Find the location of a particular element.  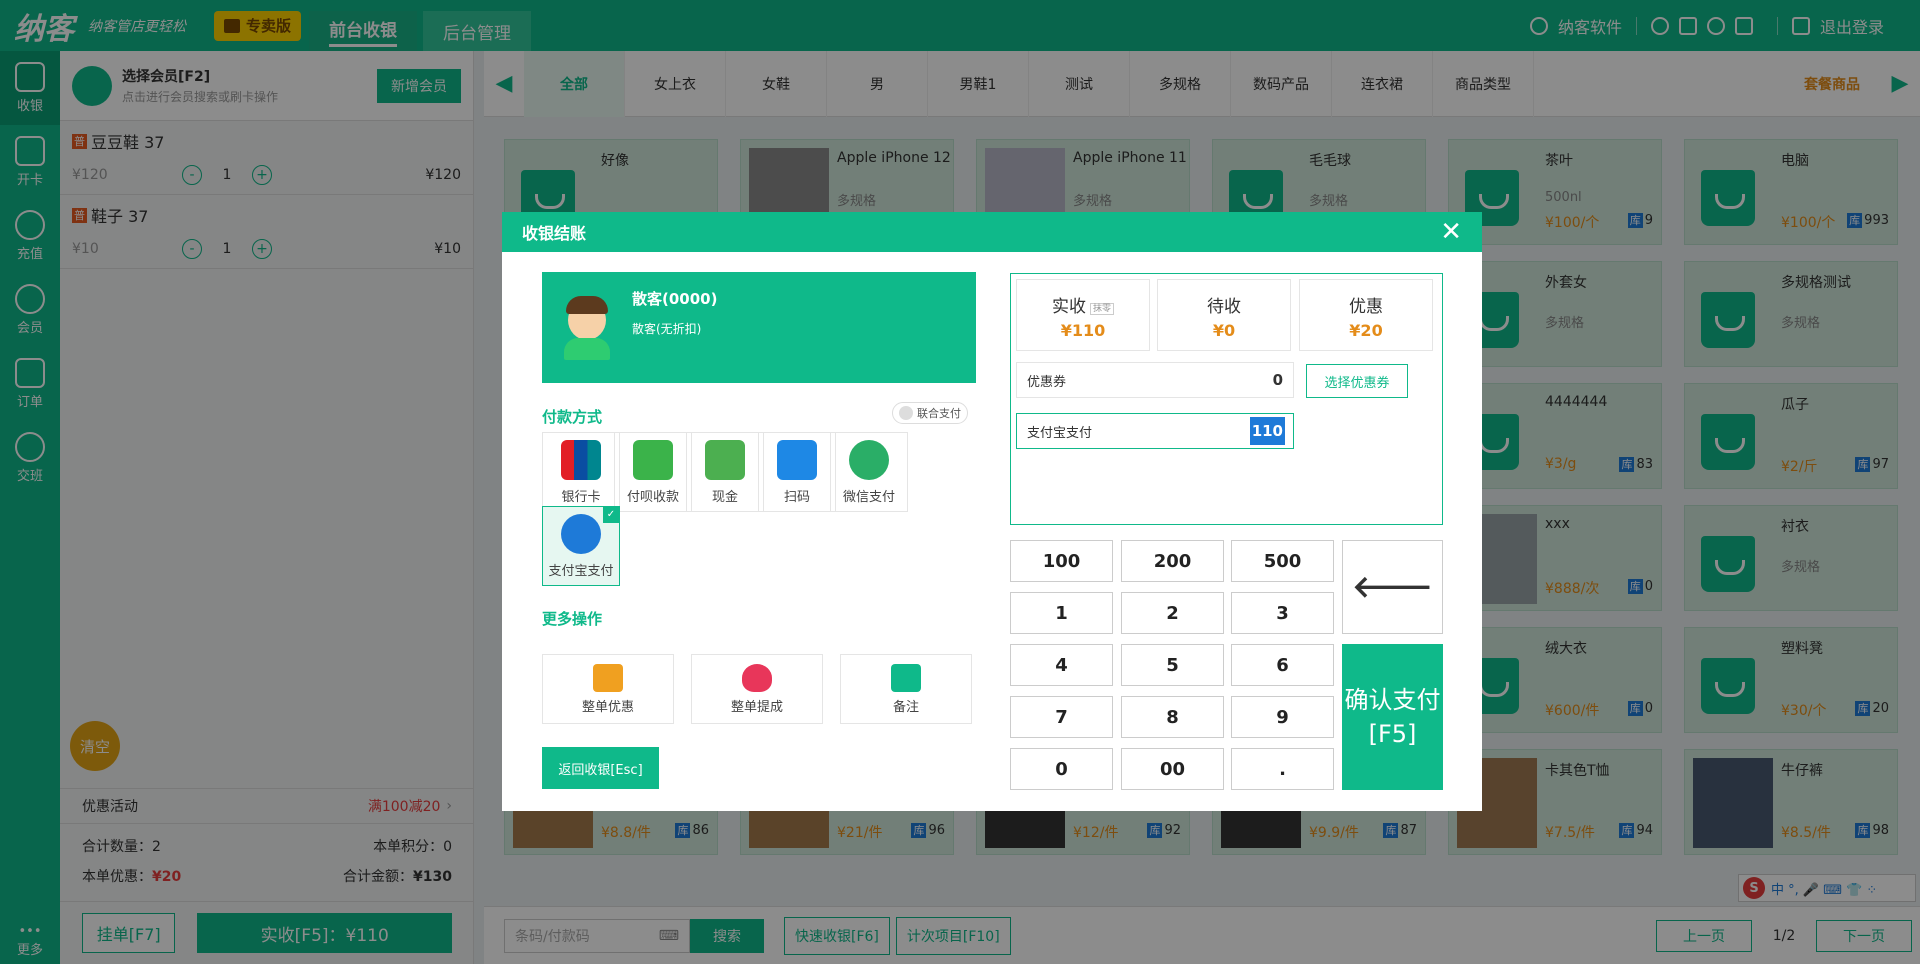

order-discount-button: 整单优惠 is located at coordinates (608, 689).